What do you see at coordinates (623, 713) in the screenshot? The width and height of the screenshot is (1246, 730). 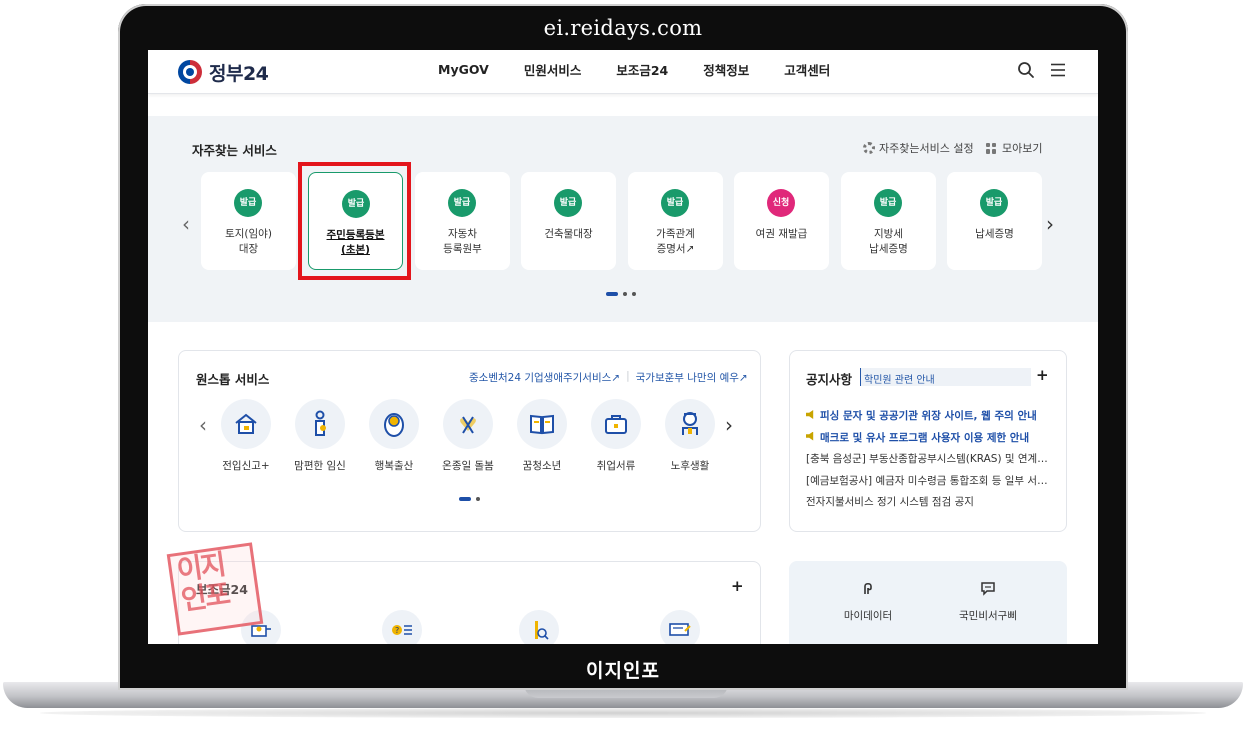 I see `laptop-shadow` at bounding box center [623, 713].